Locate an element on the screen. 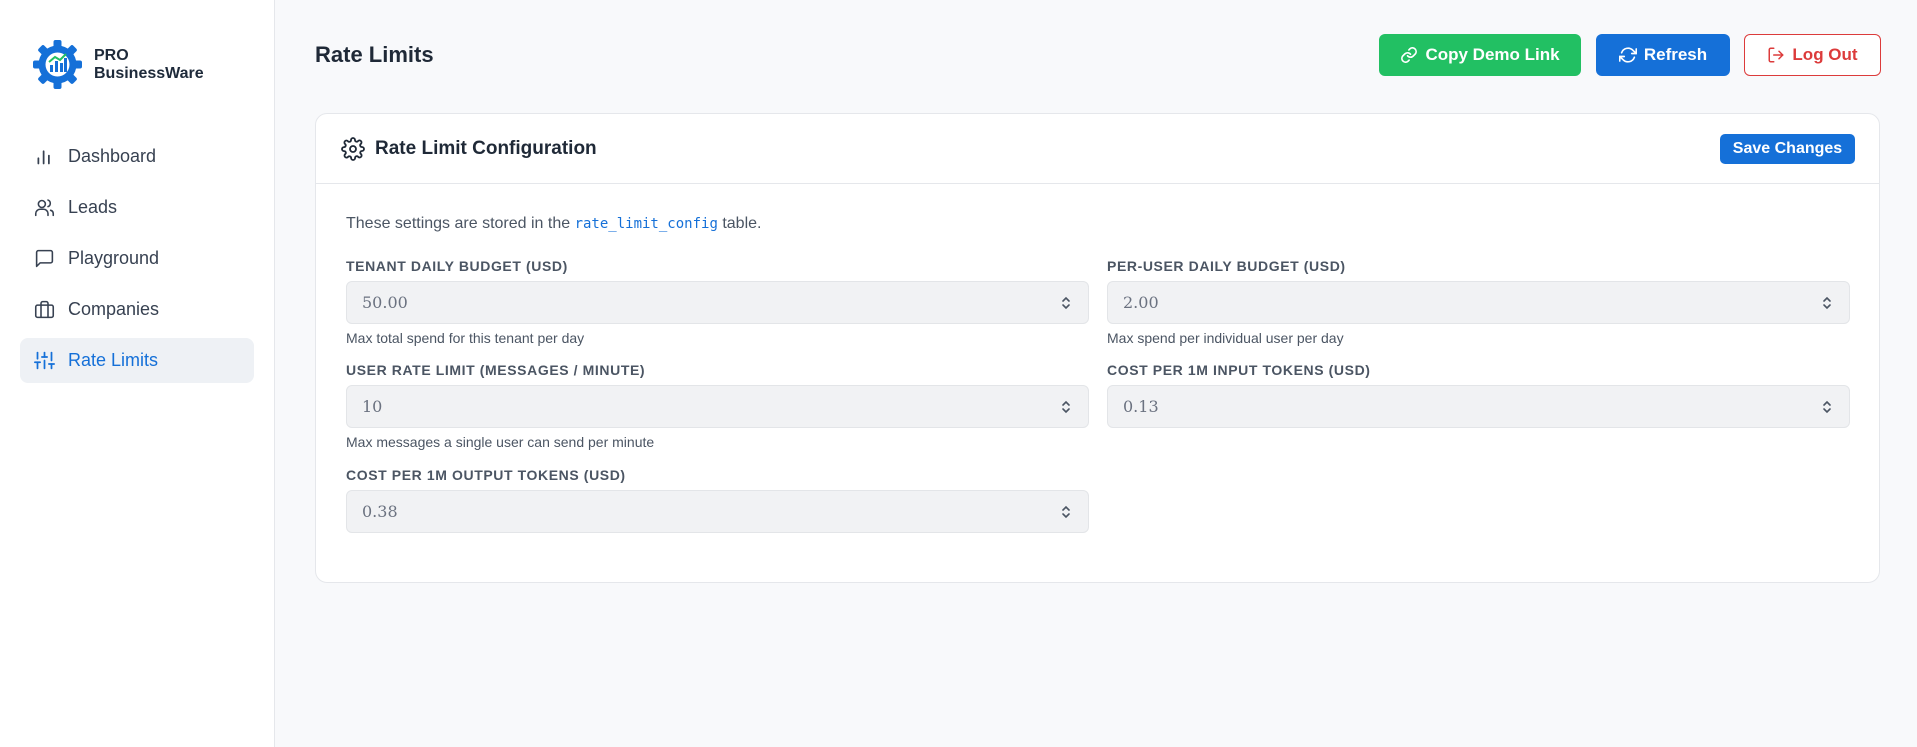 The image size is (1917, 747). output-token-cost-input: 0.38 is located at coordinates (717, 511).